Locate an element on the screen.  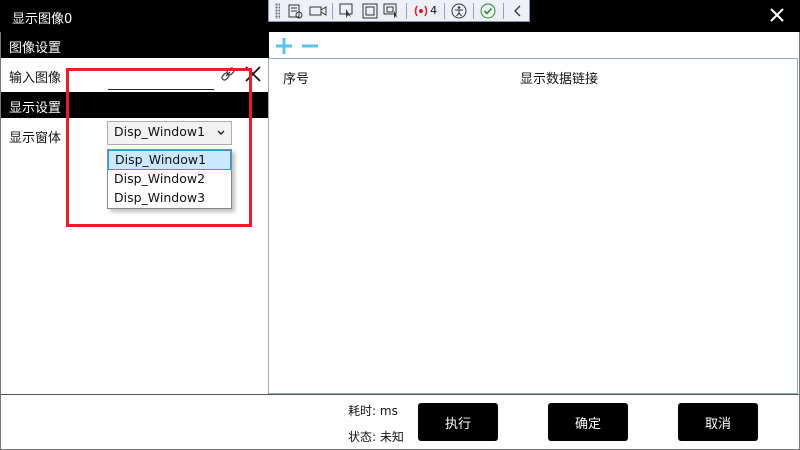
cancel-button: 取消 is located at coordinates (718, 422).